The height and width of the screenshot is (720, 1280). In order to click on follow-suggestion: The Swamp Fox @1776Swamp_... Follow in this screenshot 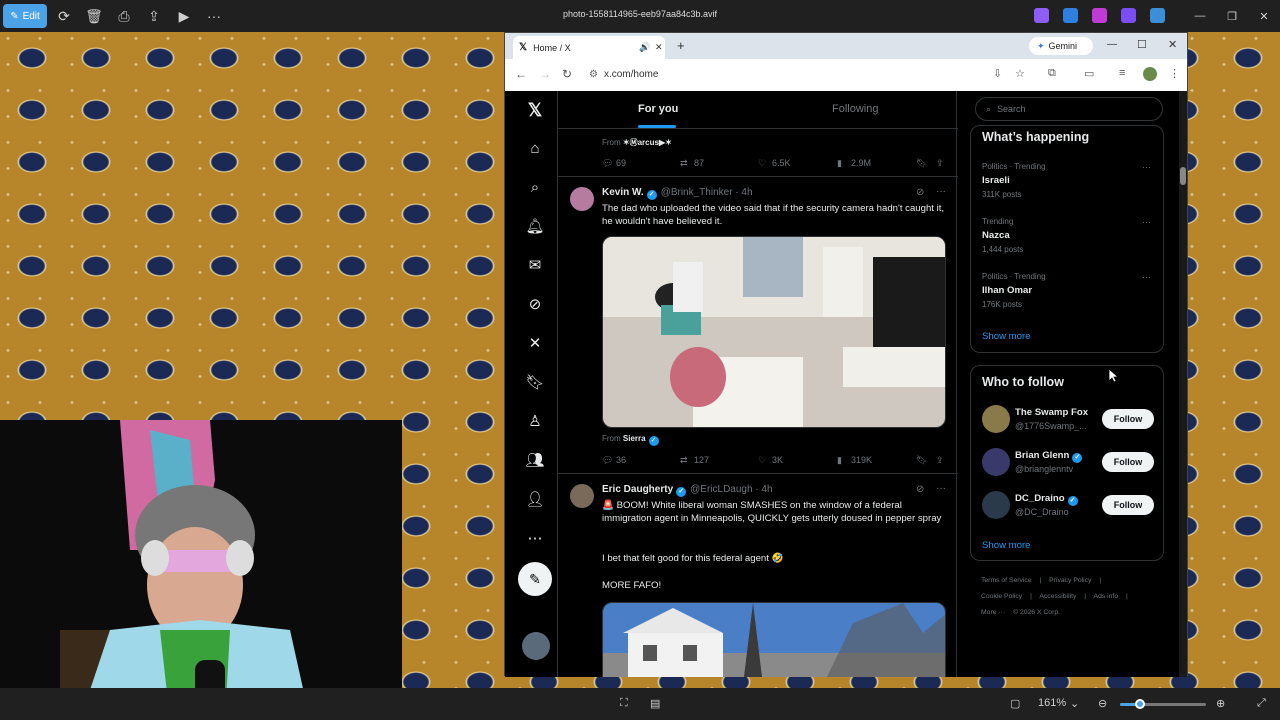, I will do `click(1072, 420)`.